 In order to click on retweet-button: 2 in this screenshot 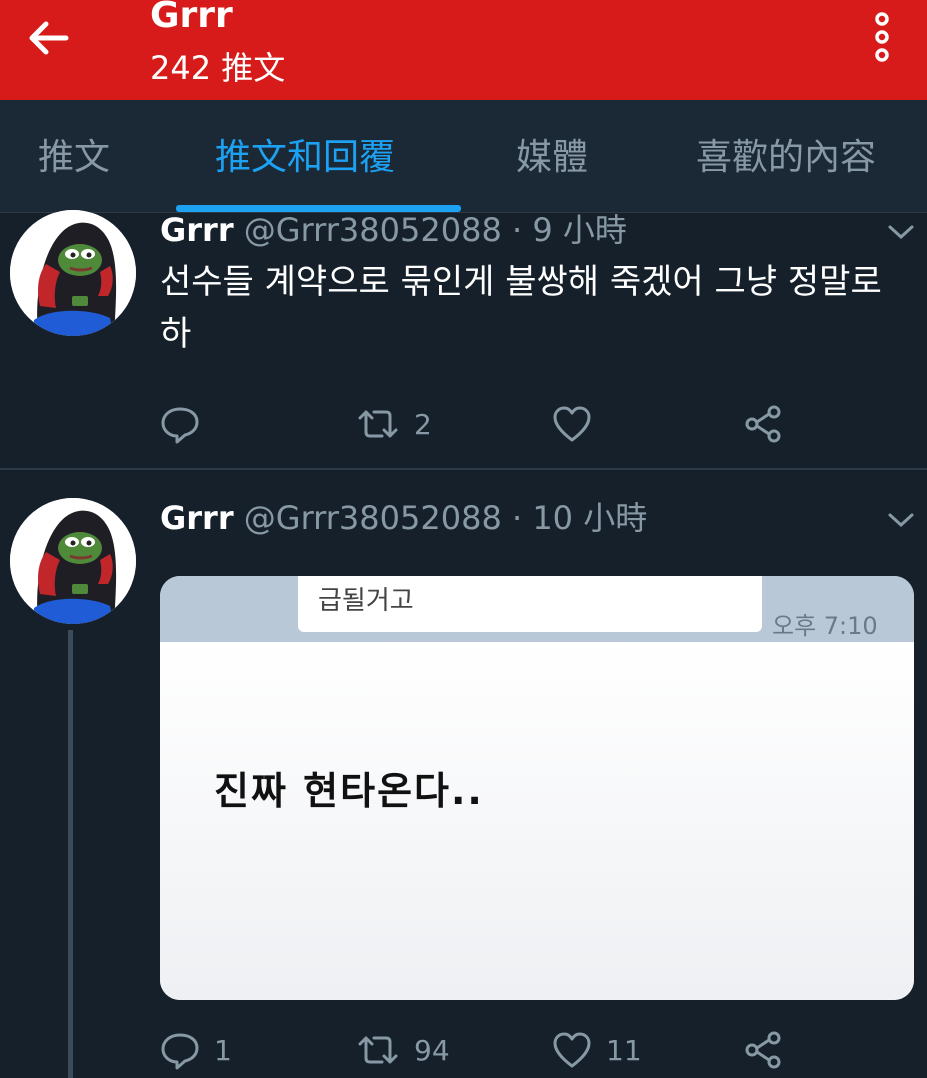, I will do `click(394, 424)`.